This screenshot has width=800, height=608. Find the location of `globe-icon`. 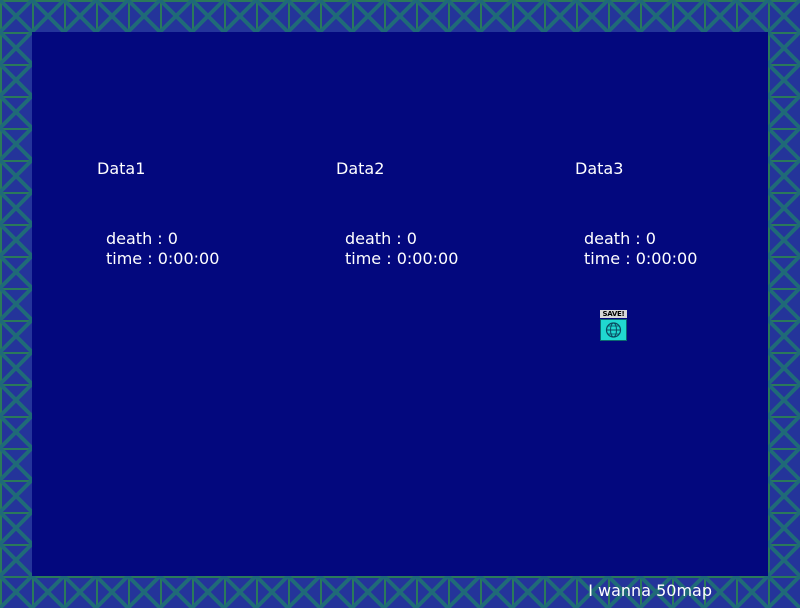

globe-icon is located at coordinates (613, 330).